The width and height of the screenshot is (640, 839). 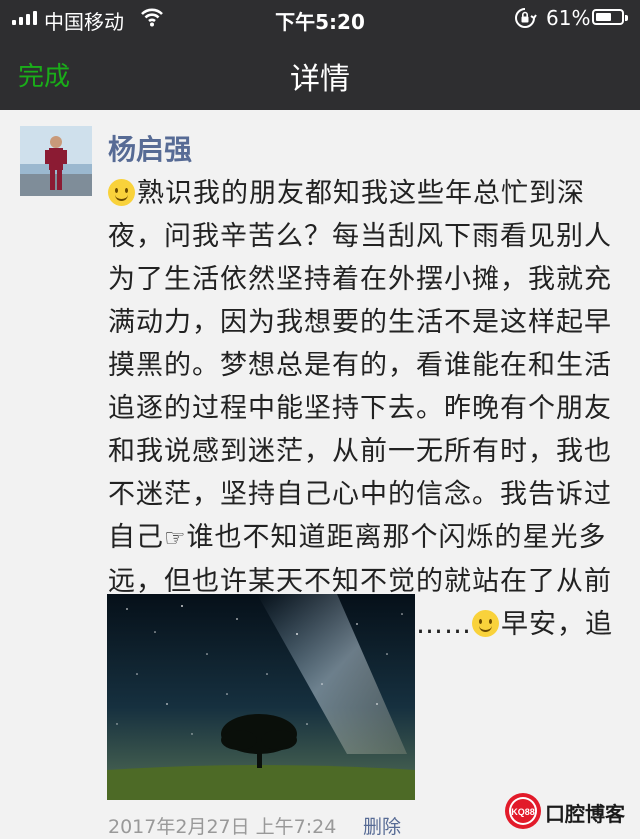 What do you see at coordinates (56, 161) in the screenshot?
I see `avatar` at bounding box center [56, 161].